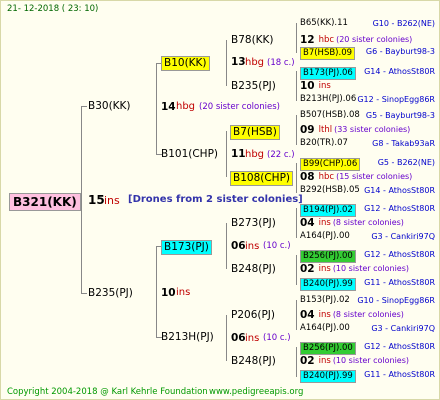 Image resolution: width=440 pixels, height=400 pixels. Describe the element at coordinates (330, 190) in the screenshot. I see `g4-label: B292(HSB).05` at that location.